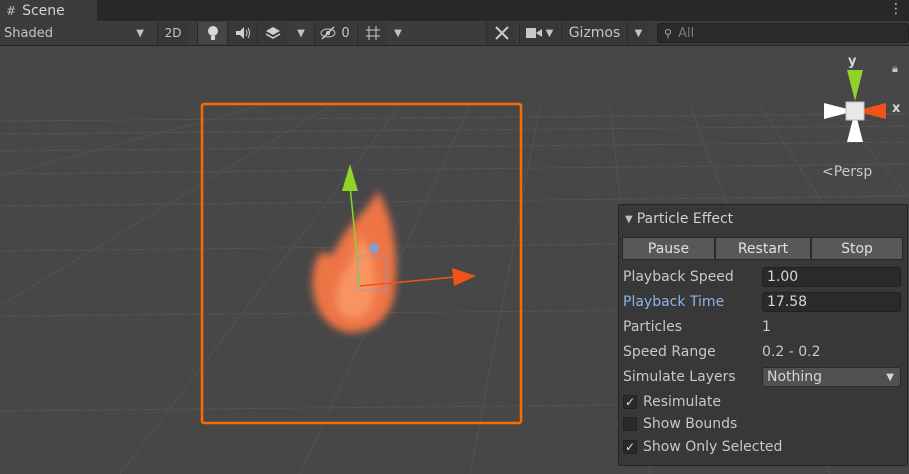 The height and width of the screenshot is (474, 909). Describe the element at coordinates (895, 69) in the screenshot. I see `lock-icon: 🔒︎` at that location.